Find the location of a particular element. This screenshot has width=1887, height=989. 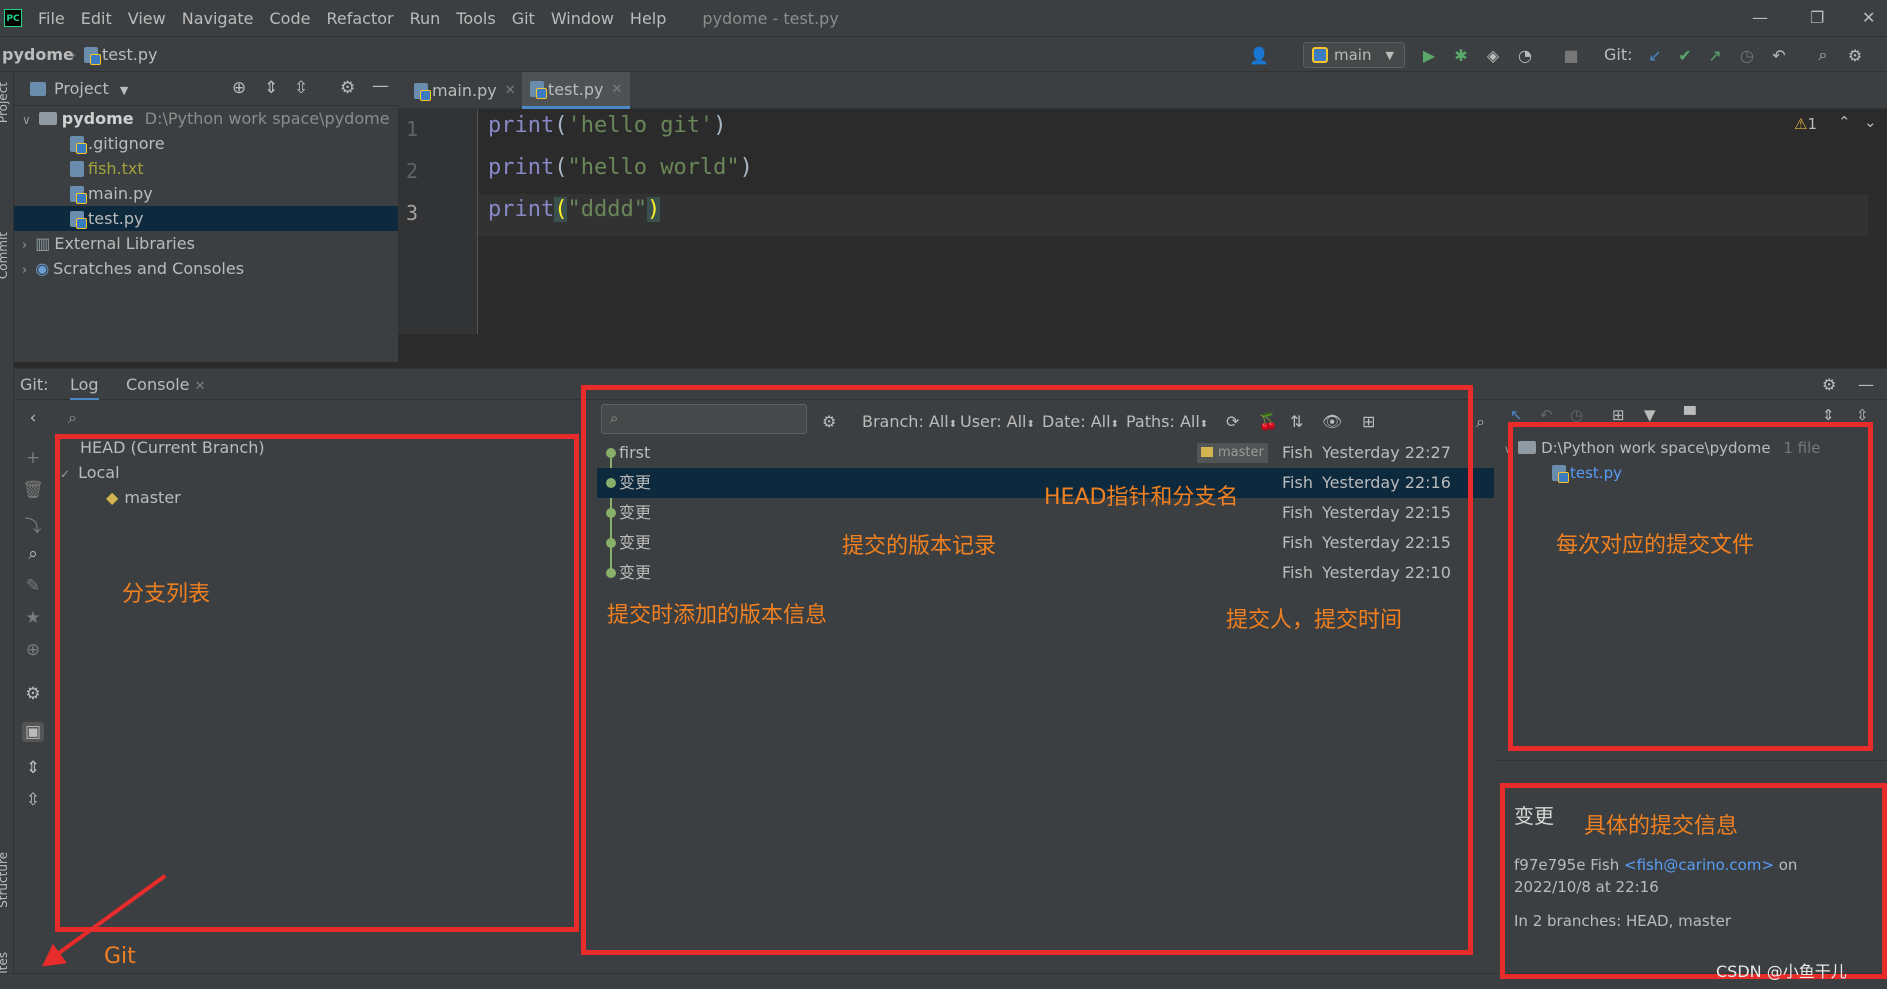

previous-highlight-icon: ⌃ is located at coordinates (1844, 122).